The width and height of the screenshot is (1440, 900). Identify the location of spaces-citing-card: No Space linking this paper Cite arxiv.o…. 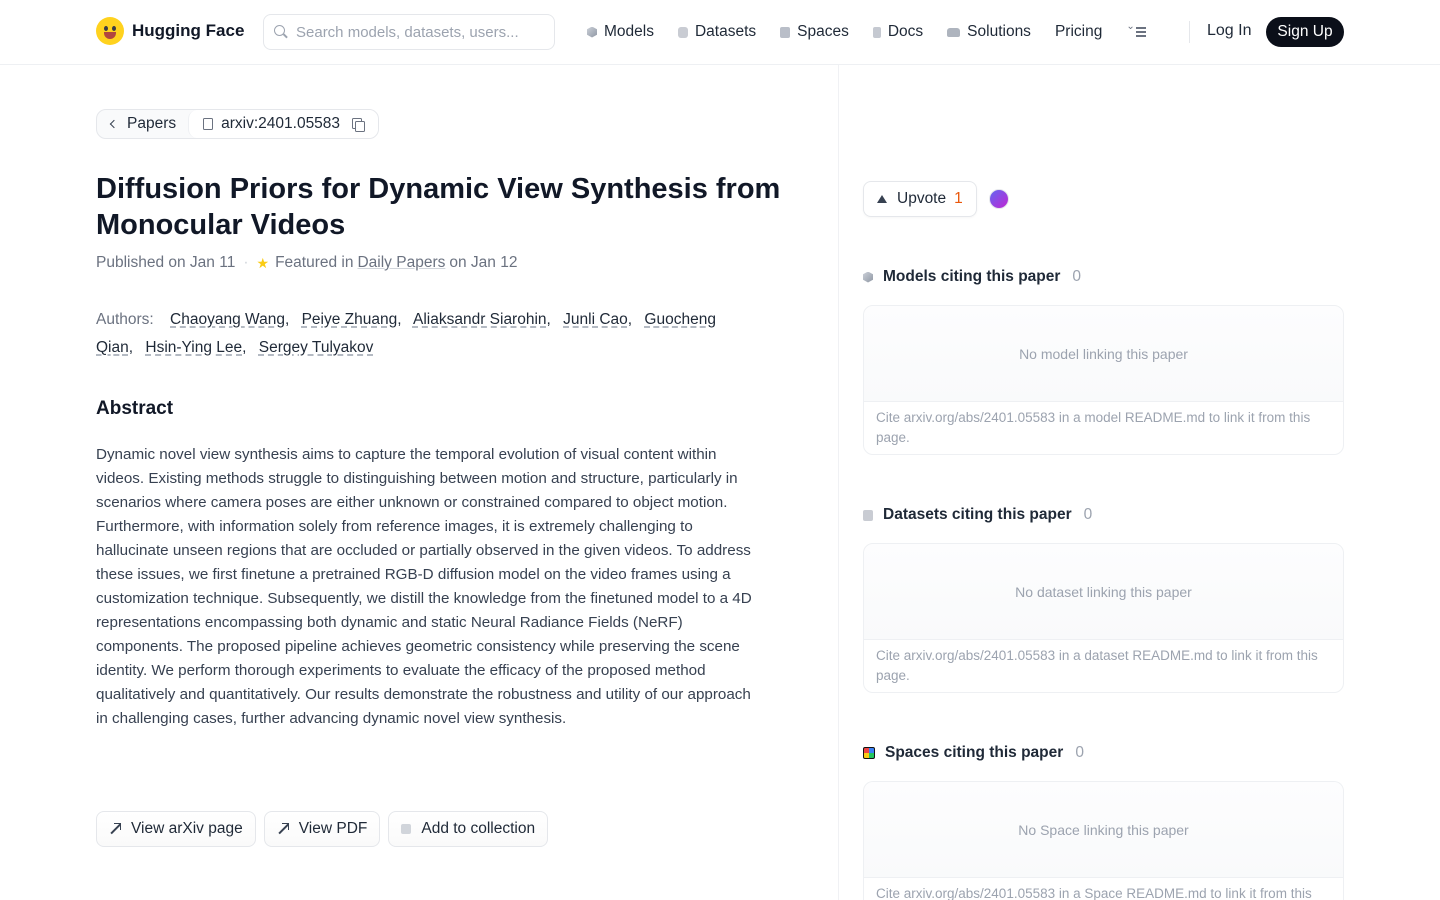
(1103, 840).